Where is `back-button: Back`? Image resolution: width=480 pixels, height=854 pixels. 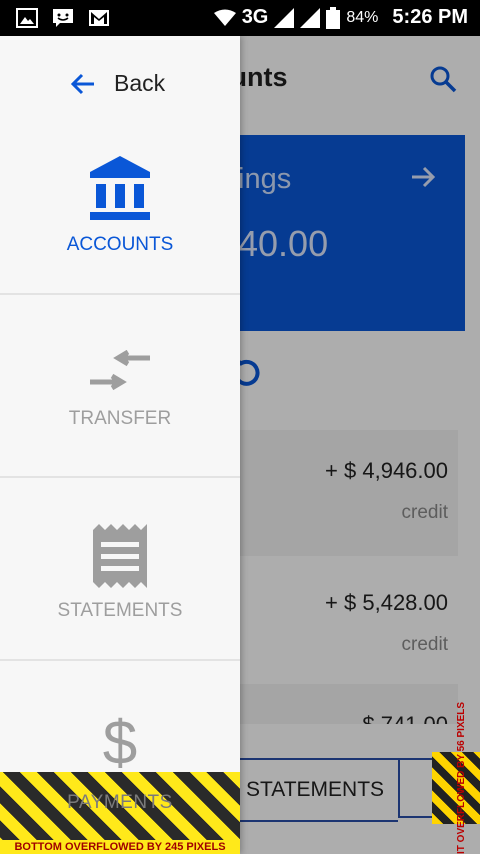
back-button: Back is located at coordinates (117, 83).